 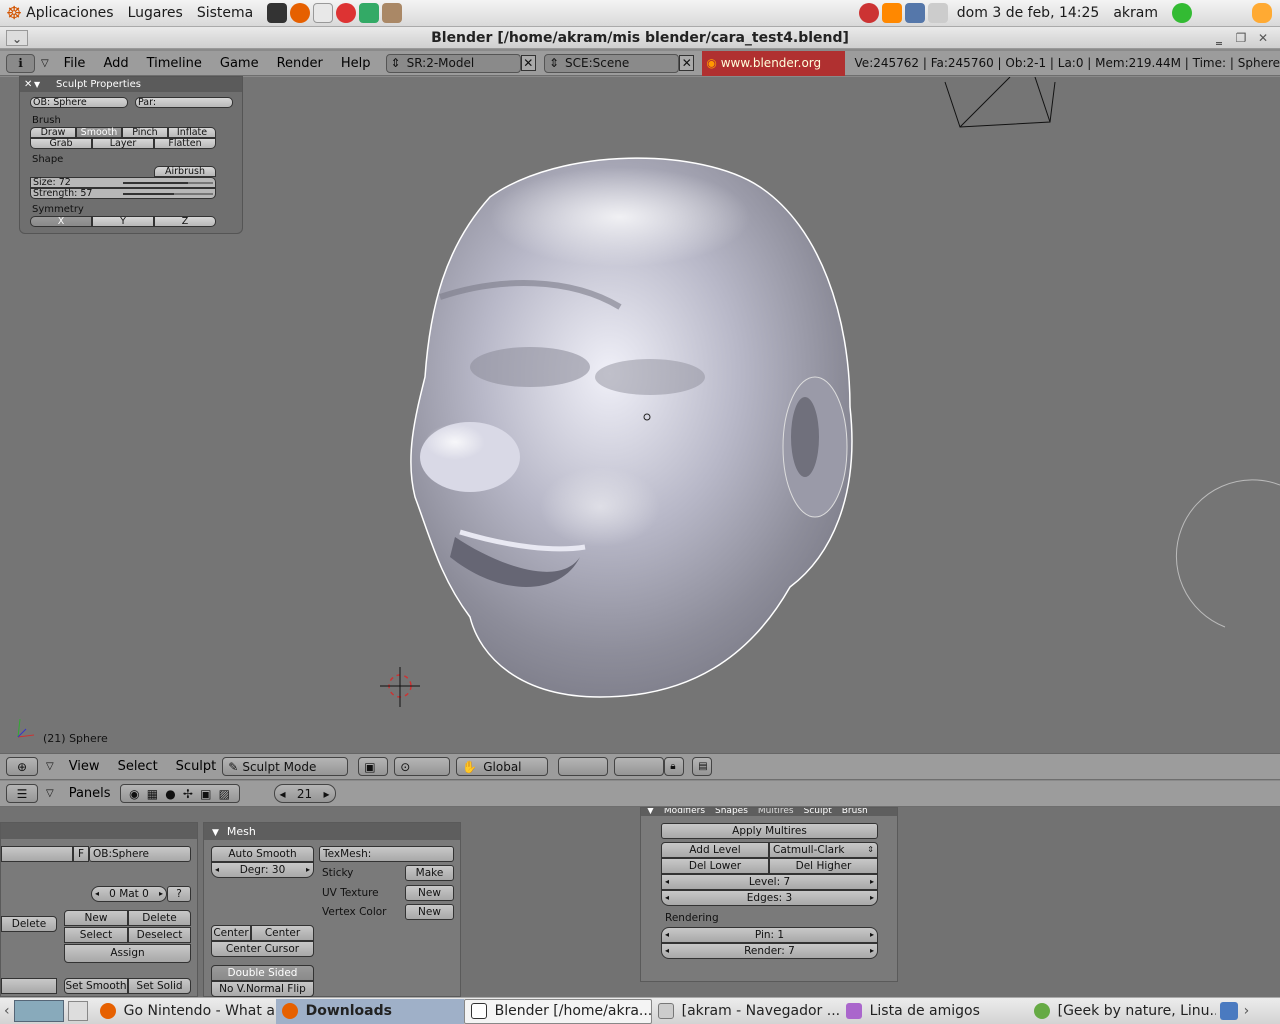 What do you see at coordinates (123, 143) in the screenshot?
I see `brush-layer: Layer` at bounding box center [123, 143].